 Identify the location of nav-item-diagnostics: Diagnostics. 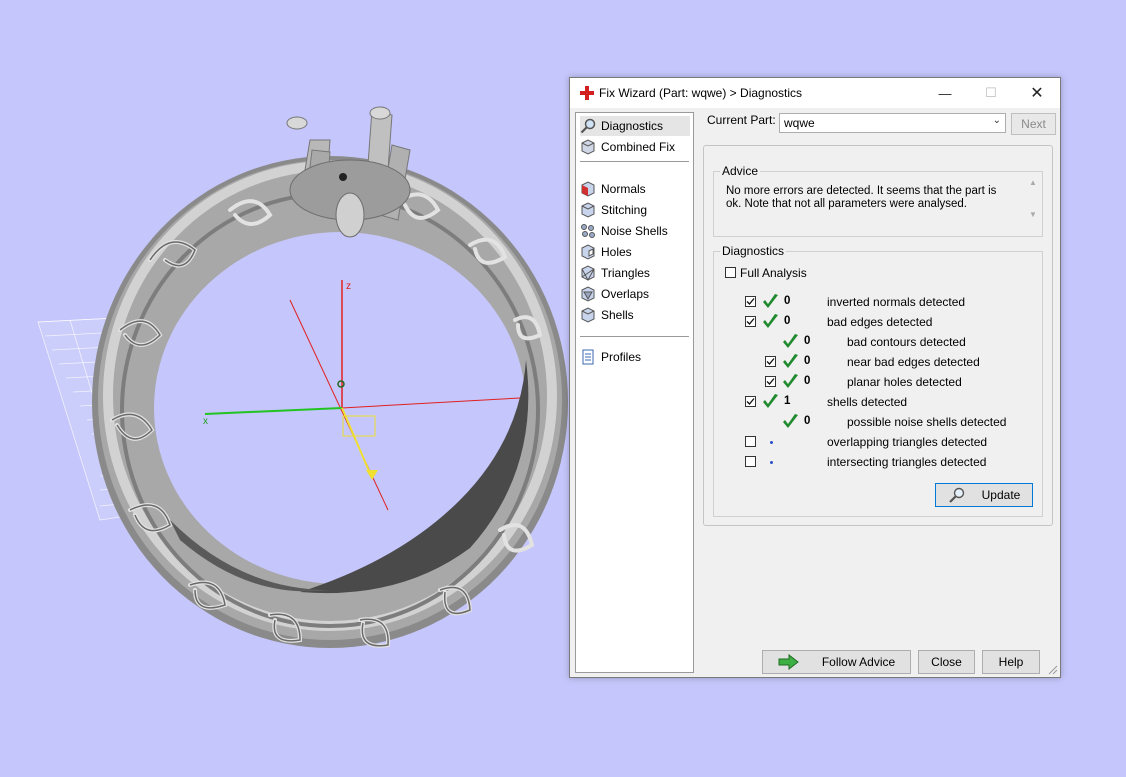
(635, 126).